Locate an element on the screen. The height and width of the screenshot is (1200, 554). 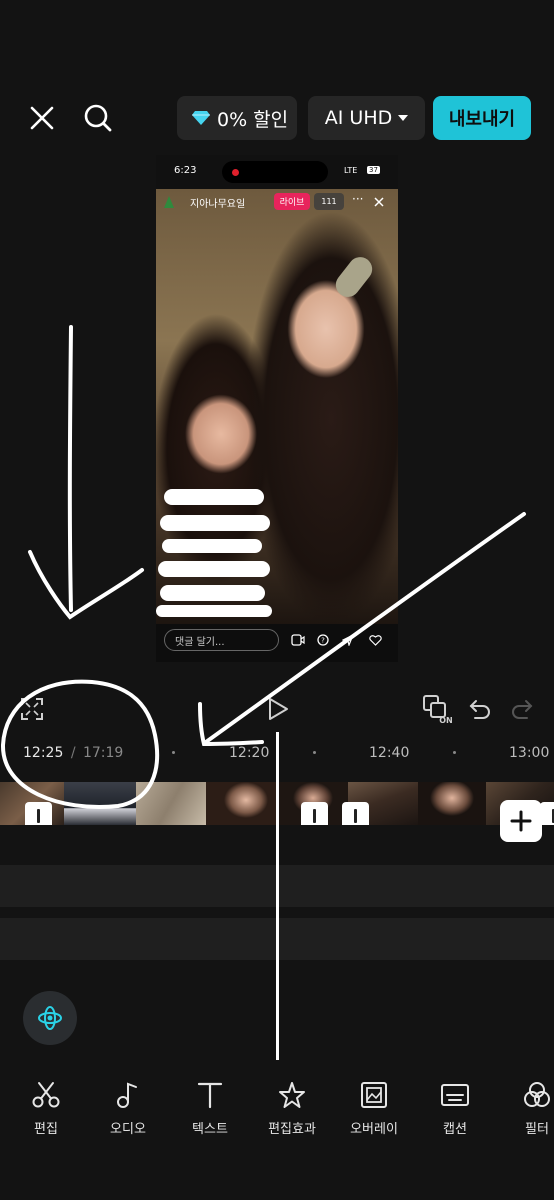
status-time: 6:23 is located at coordinates (185, 170).